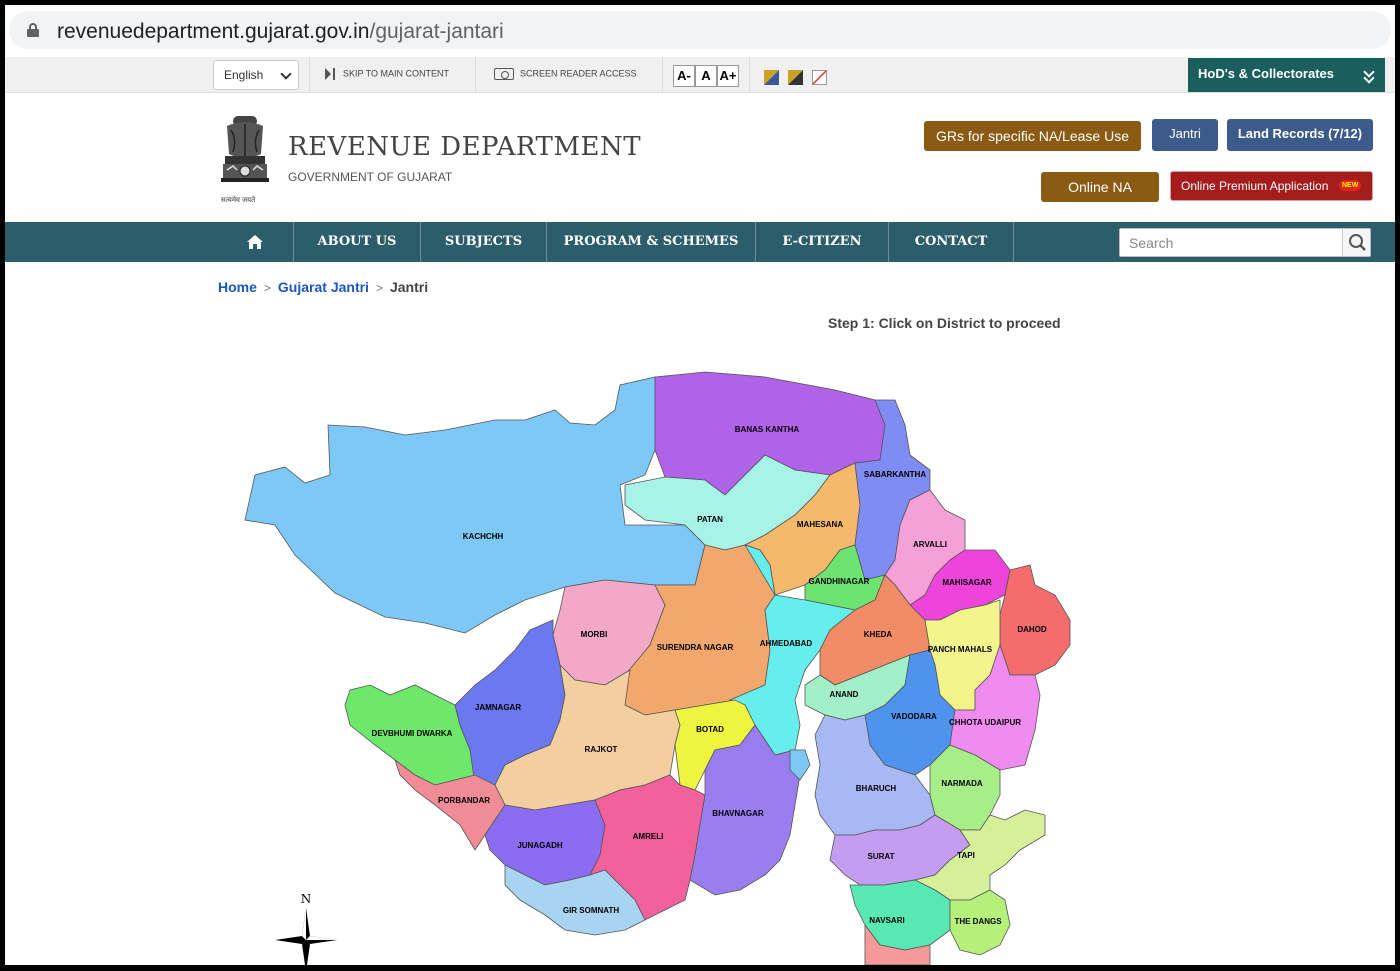 This screenshot has height=971, width=1400. Describe the element at coordinates (738, 813) in the screenshot. I see `label-bhavnagar: BHAVNAGAR` at that location.